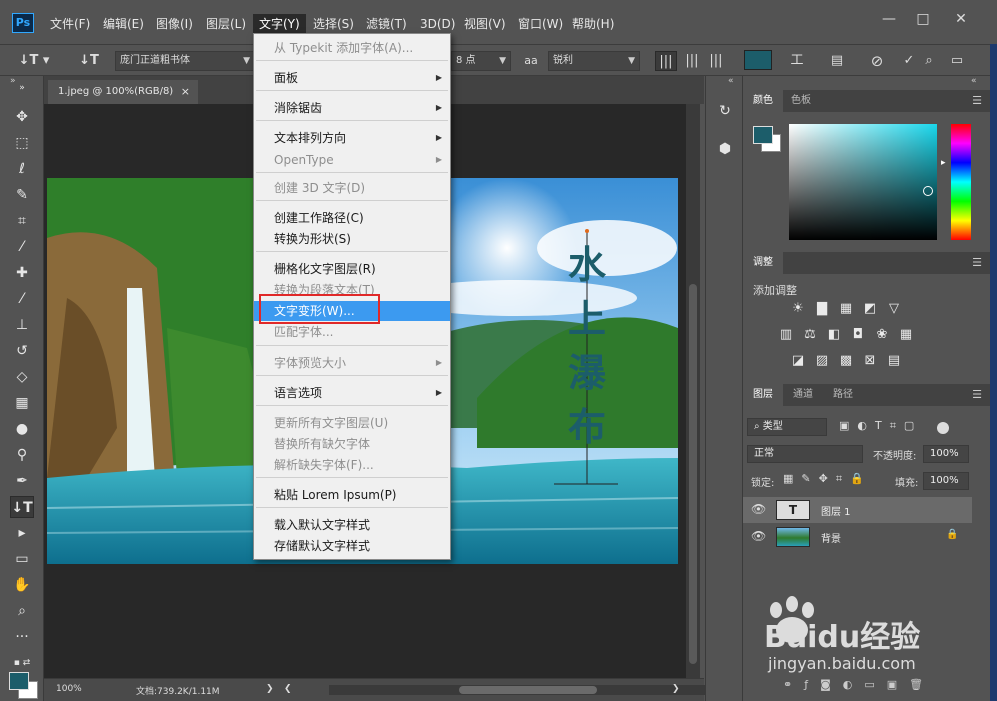 The image size is (997, 701). I want to click on tab-layers: 图层, so click(763, 395).